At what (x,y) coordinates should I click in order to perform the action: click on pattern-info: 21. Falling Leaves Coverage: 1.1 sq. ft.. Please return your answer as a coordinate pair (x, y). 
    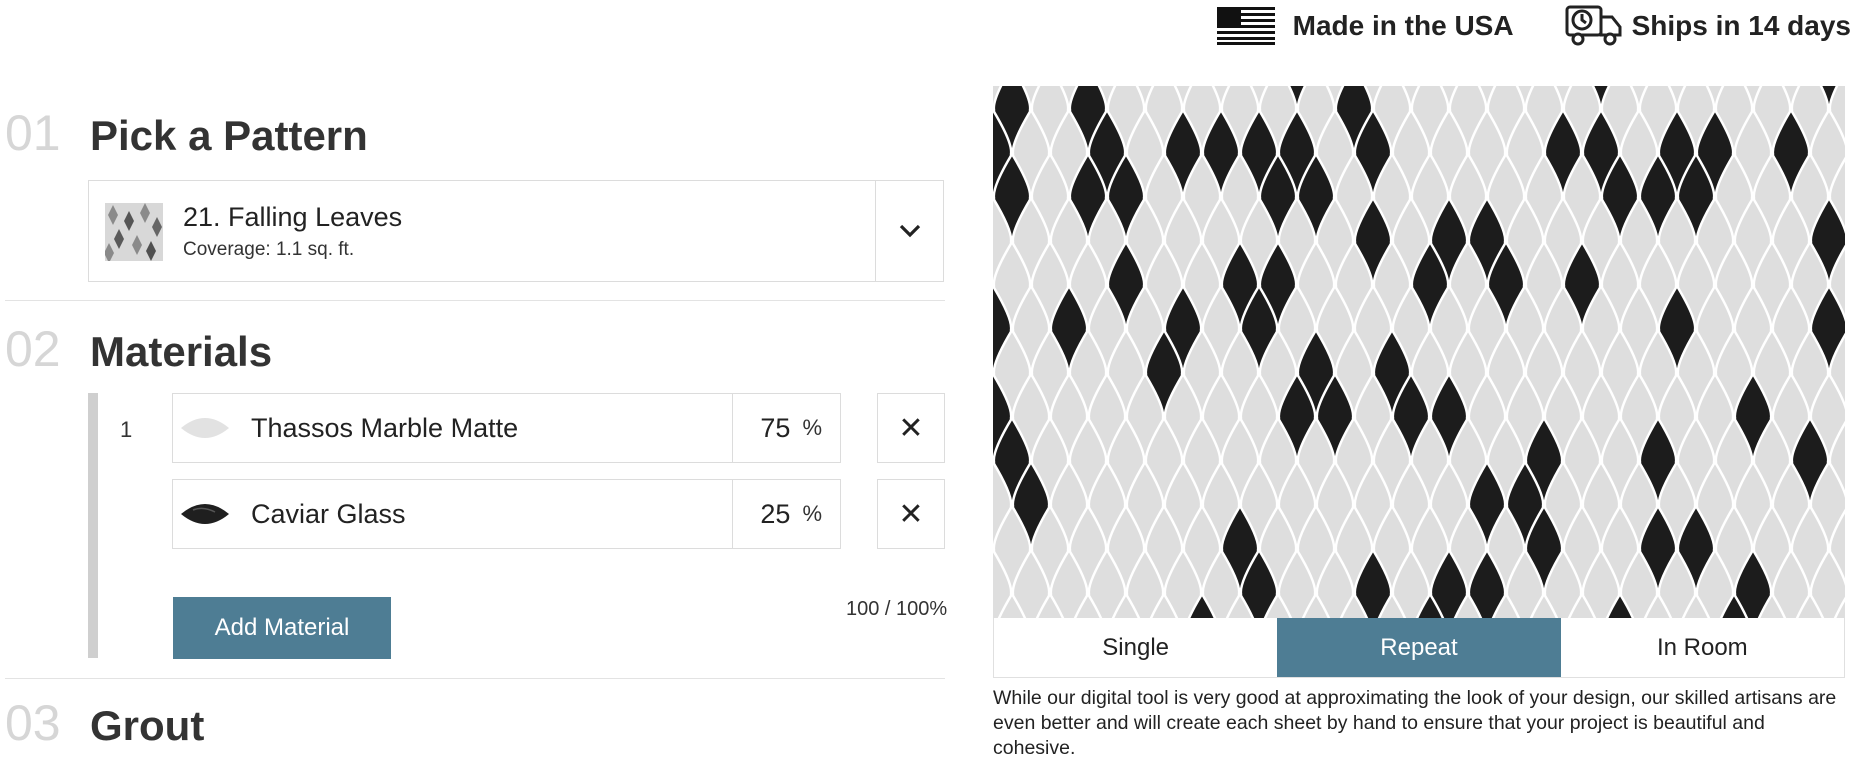
    Looking at the image, I should click on (529, 231).